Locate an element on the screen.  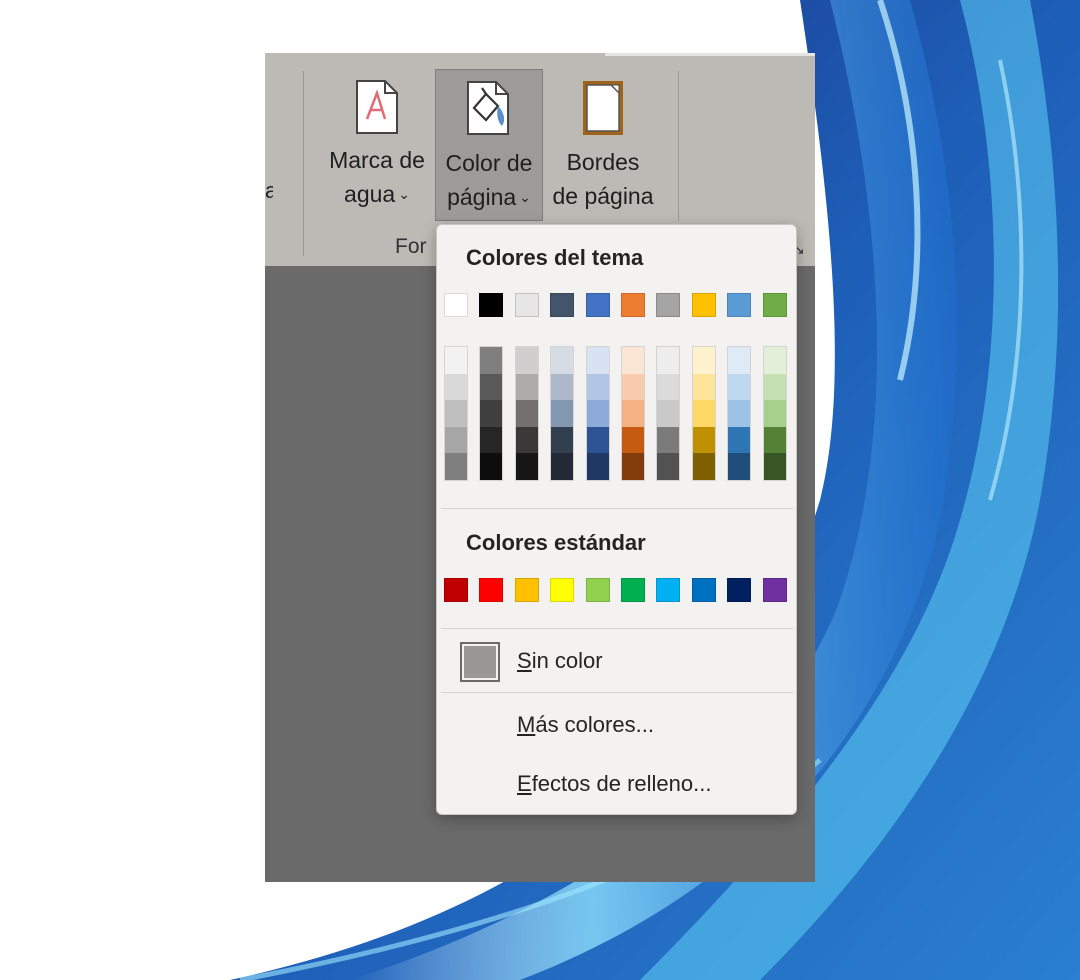
ribbon-group-label: For is located at coordinates (411, 246).